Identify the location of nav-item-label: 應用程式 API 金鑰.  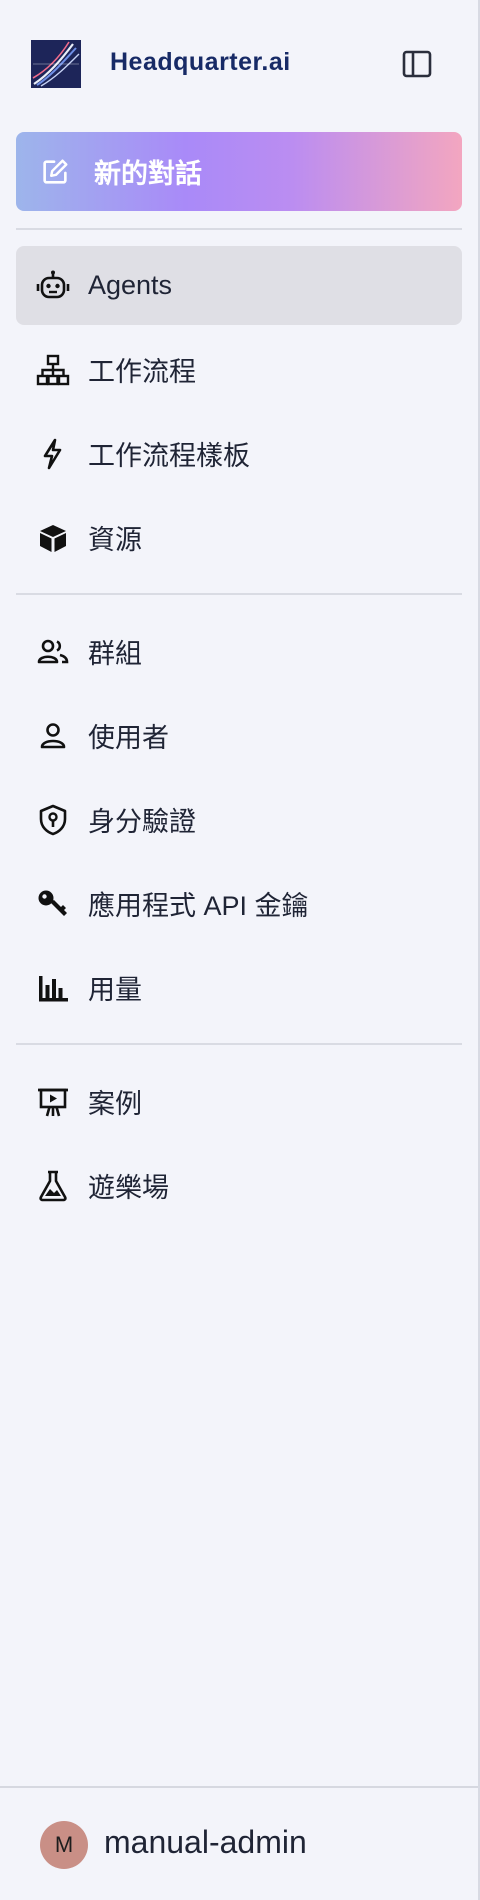
(198, 906).